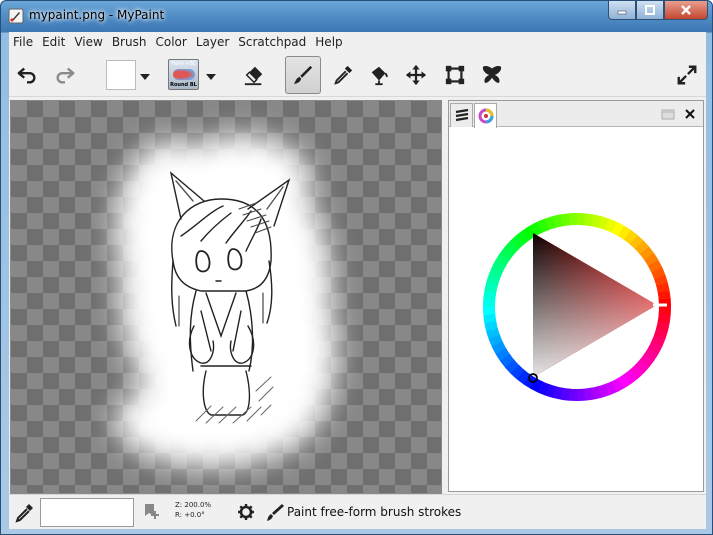 Image resolution: width=713 pixels, height=535 pixels. I want to click on menu-help: Help, so click(329, 41).